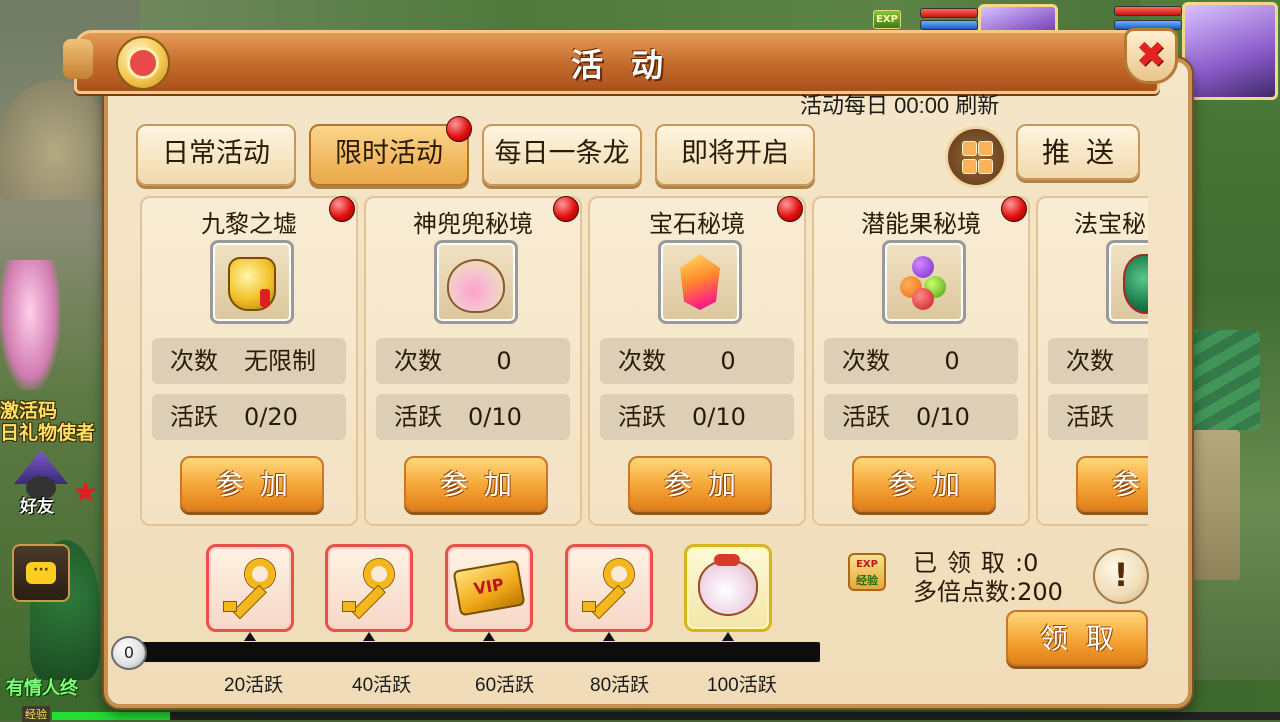  What do you see at coordinates (44, 485) in the screenshot?
I see `friends-button: 好友` at bounding box center [44, 485].